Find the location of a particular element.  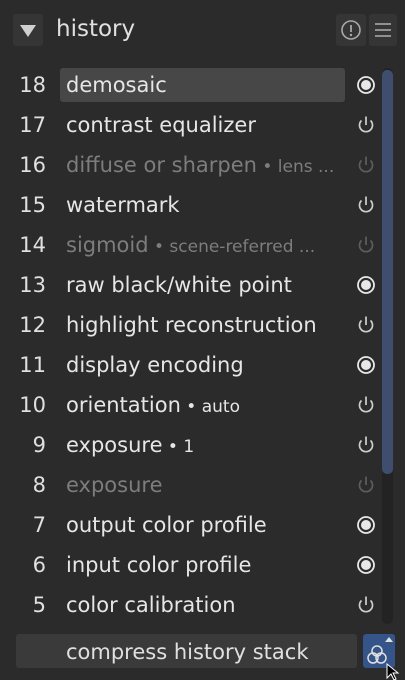

history-item-number: 13 is located at coordinates (32, 285).